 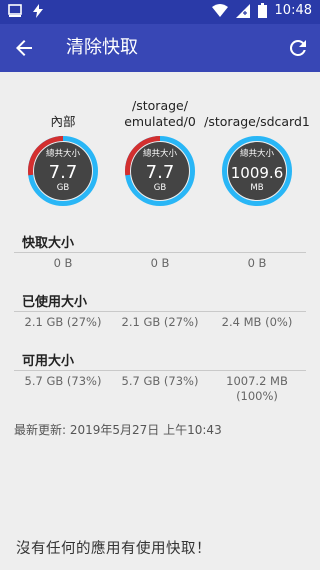 I want to click on gauge-emulated: /storage/ emulated/0 總共大小 7.7 GB, so click(x=160, y=151).